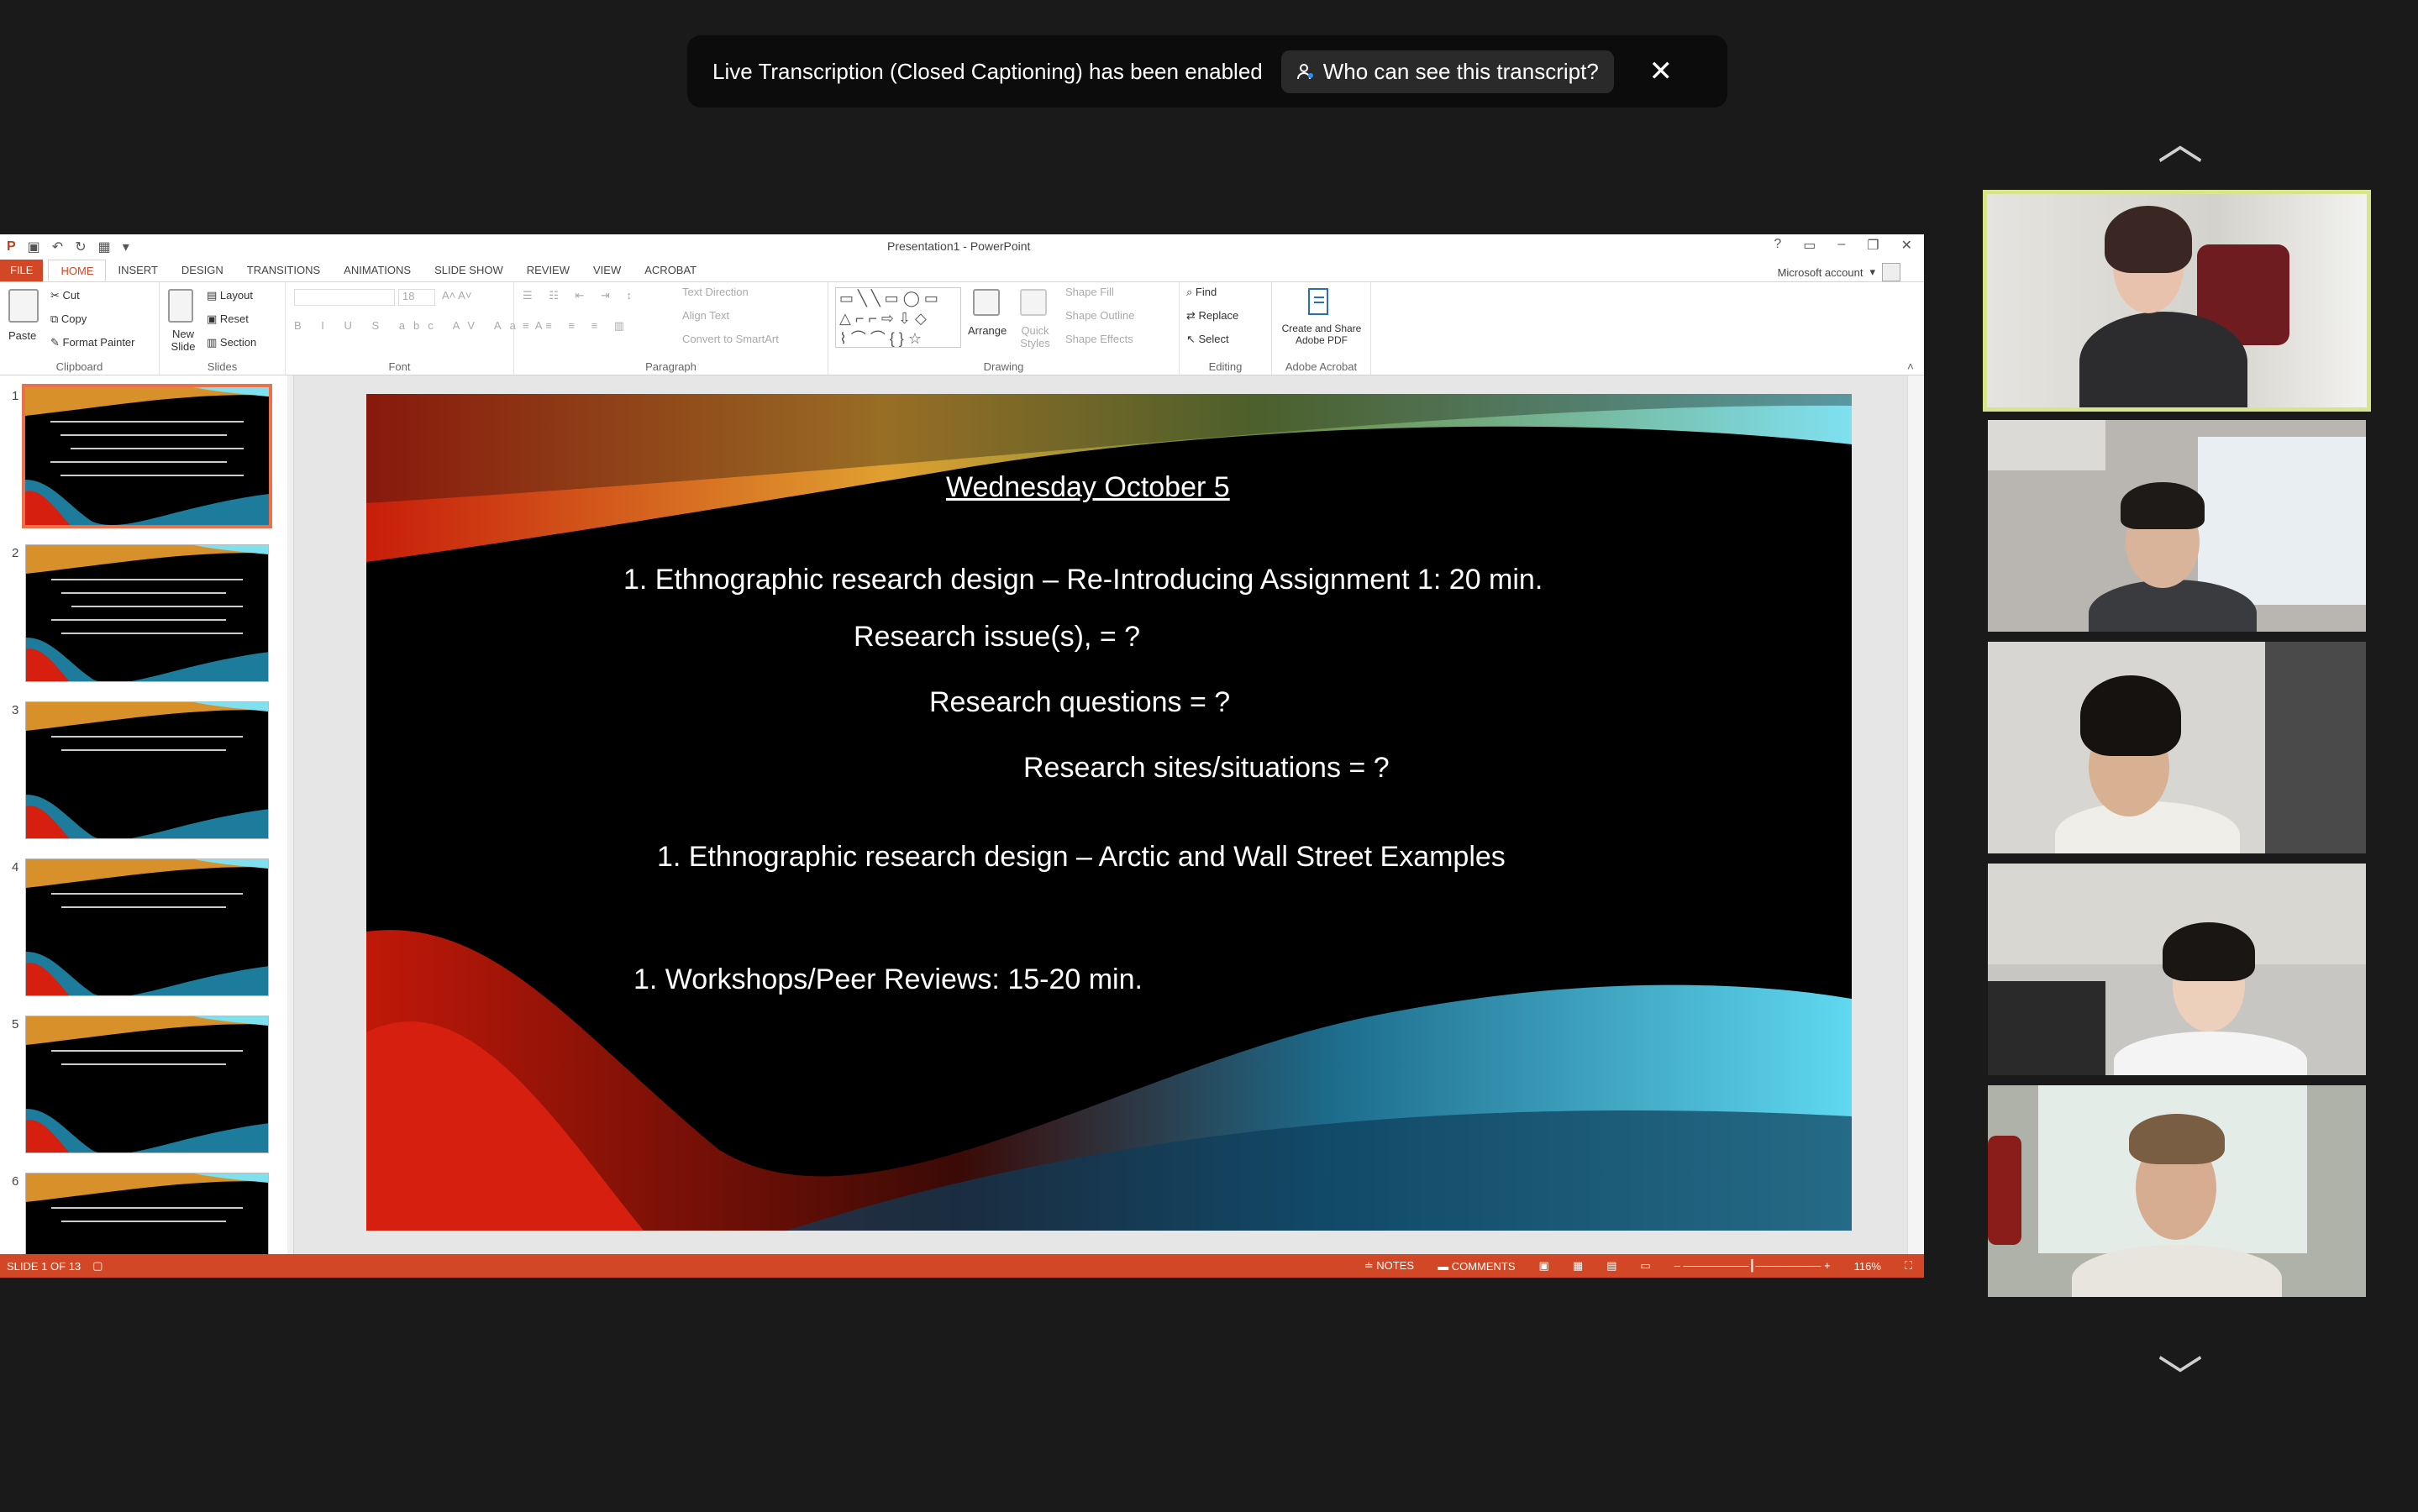 This screenshot has height=1512, width=2418. I want to click on shape-outline-button: Shape Outline, so click(1100, 315).